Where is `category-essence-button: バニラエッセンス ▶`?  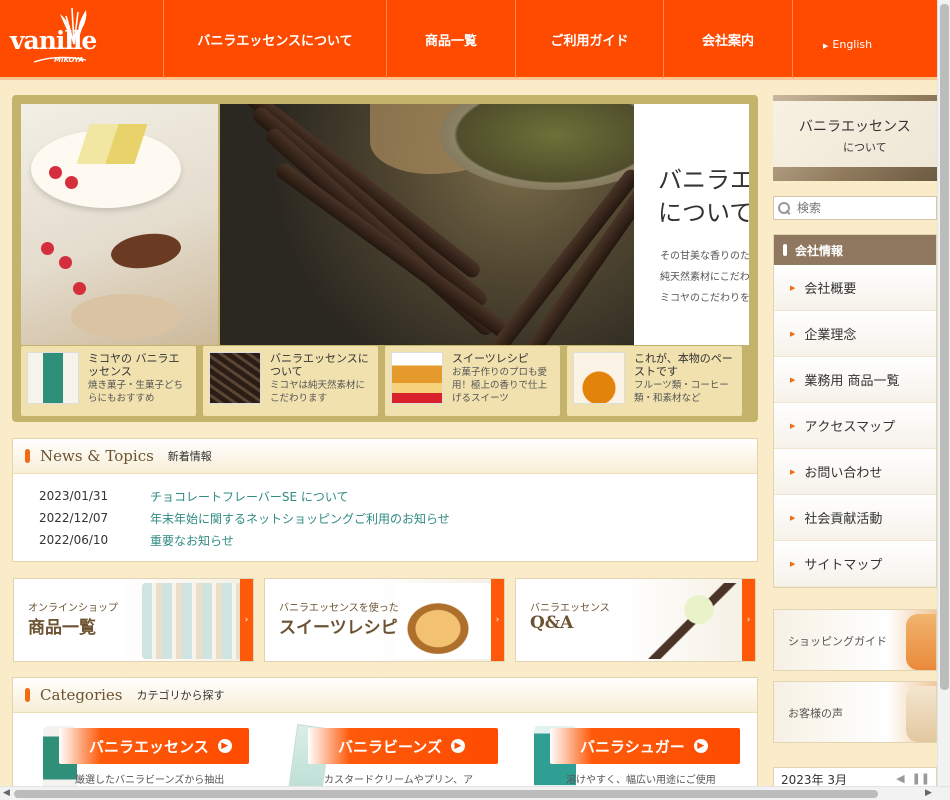 category-essence-button: バニラエッセンス ▶ is located at coordinates (154, 746).